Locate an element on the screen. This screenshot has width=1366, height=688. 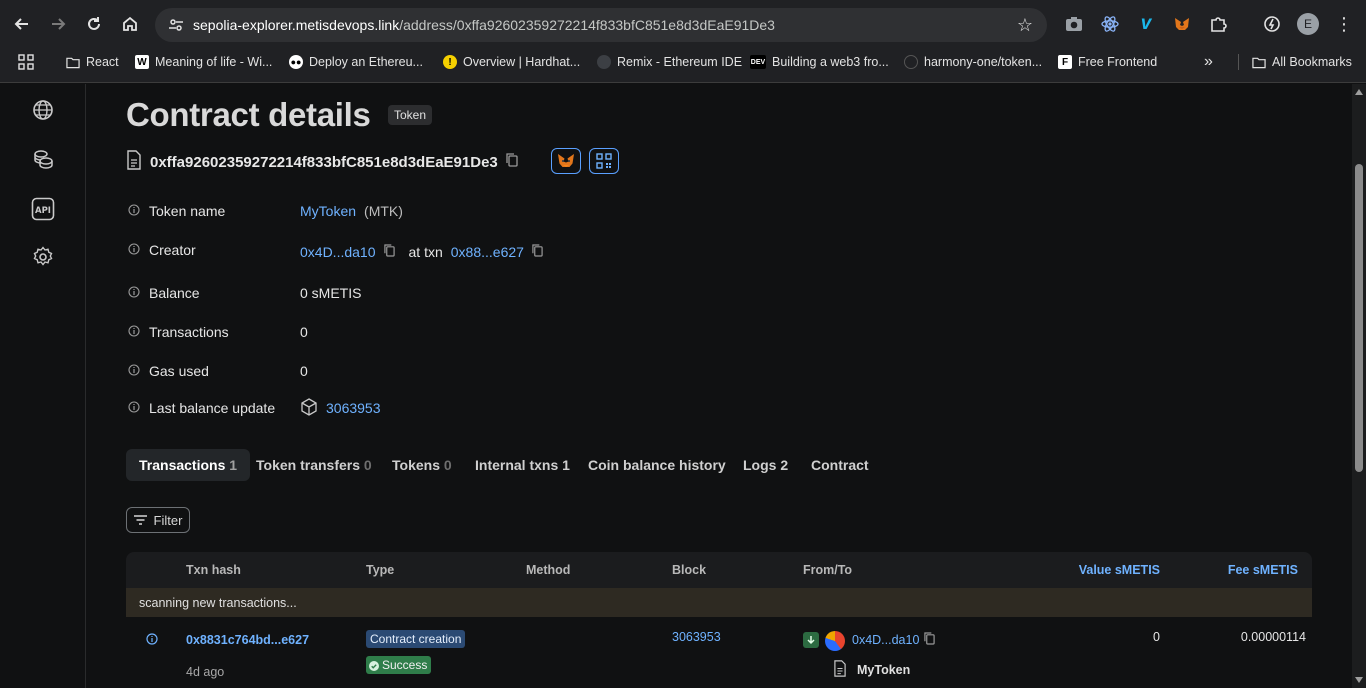
txn-hash-link: 0x8831c764bd...e627 is located at coordinates (247, 640).